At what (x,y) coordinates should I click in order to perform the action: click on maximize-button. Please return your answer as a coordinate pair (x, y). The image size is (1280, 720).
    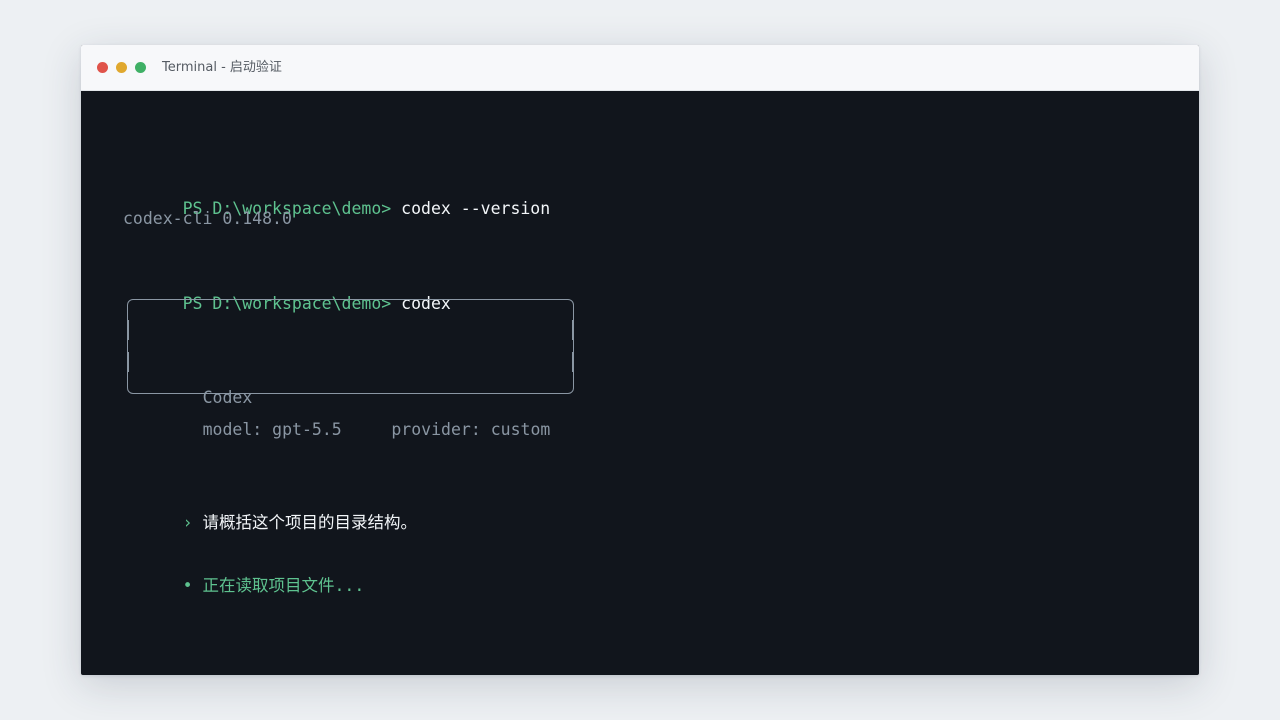
    Looking at the image, I should click on (140, 67).